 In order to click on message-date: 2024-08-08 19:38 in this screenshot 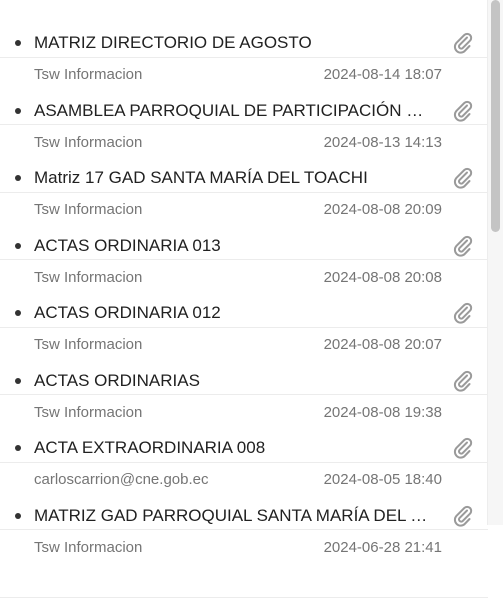, I will do `click(382, 412)`.